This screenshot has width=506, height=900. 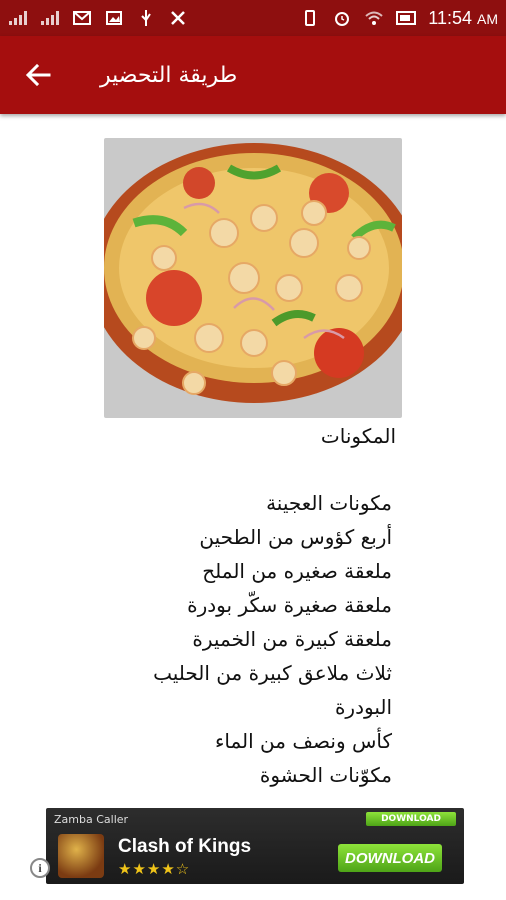 What do you see at coordinates (255, 819) in the screenshot?
I see `ad-top-strip: Zamba Caller DOWNLOAD` at bounding box center [255, 819].